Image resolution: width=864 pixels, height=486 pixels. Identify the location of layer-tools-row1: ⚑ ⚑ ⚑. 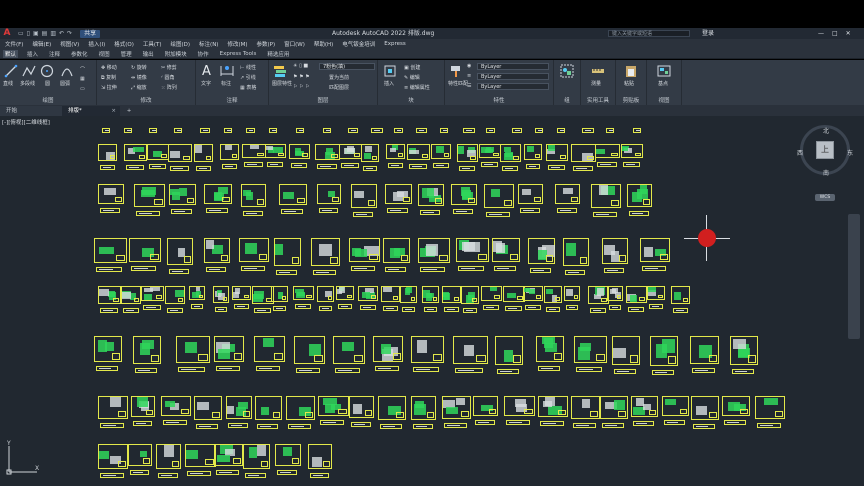
(301, 77).